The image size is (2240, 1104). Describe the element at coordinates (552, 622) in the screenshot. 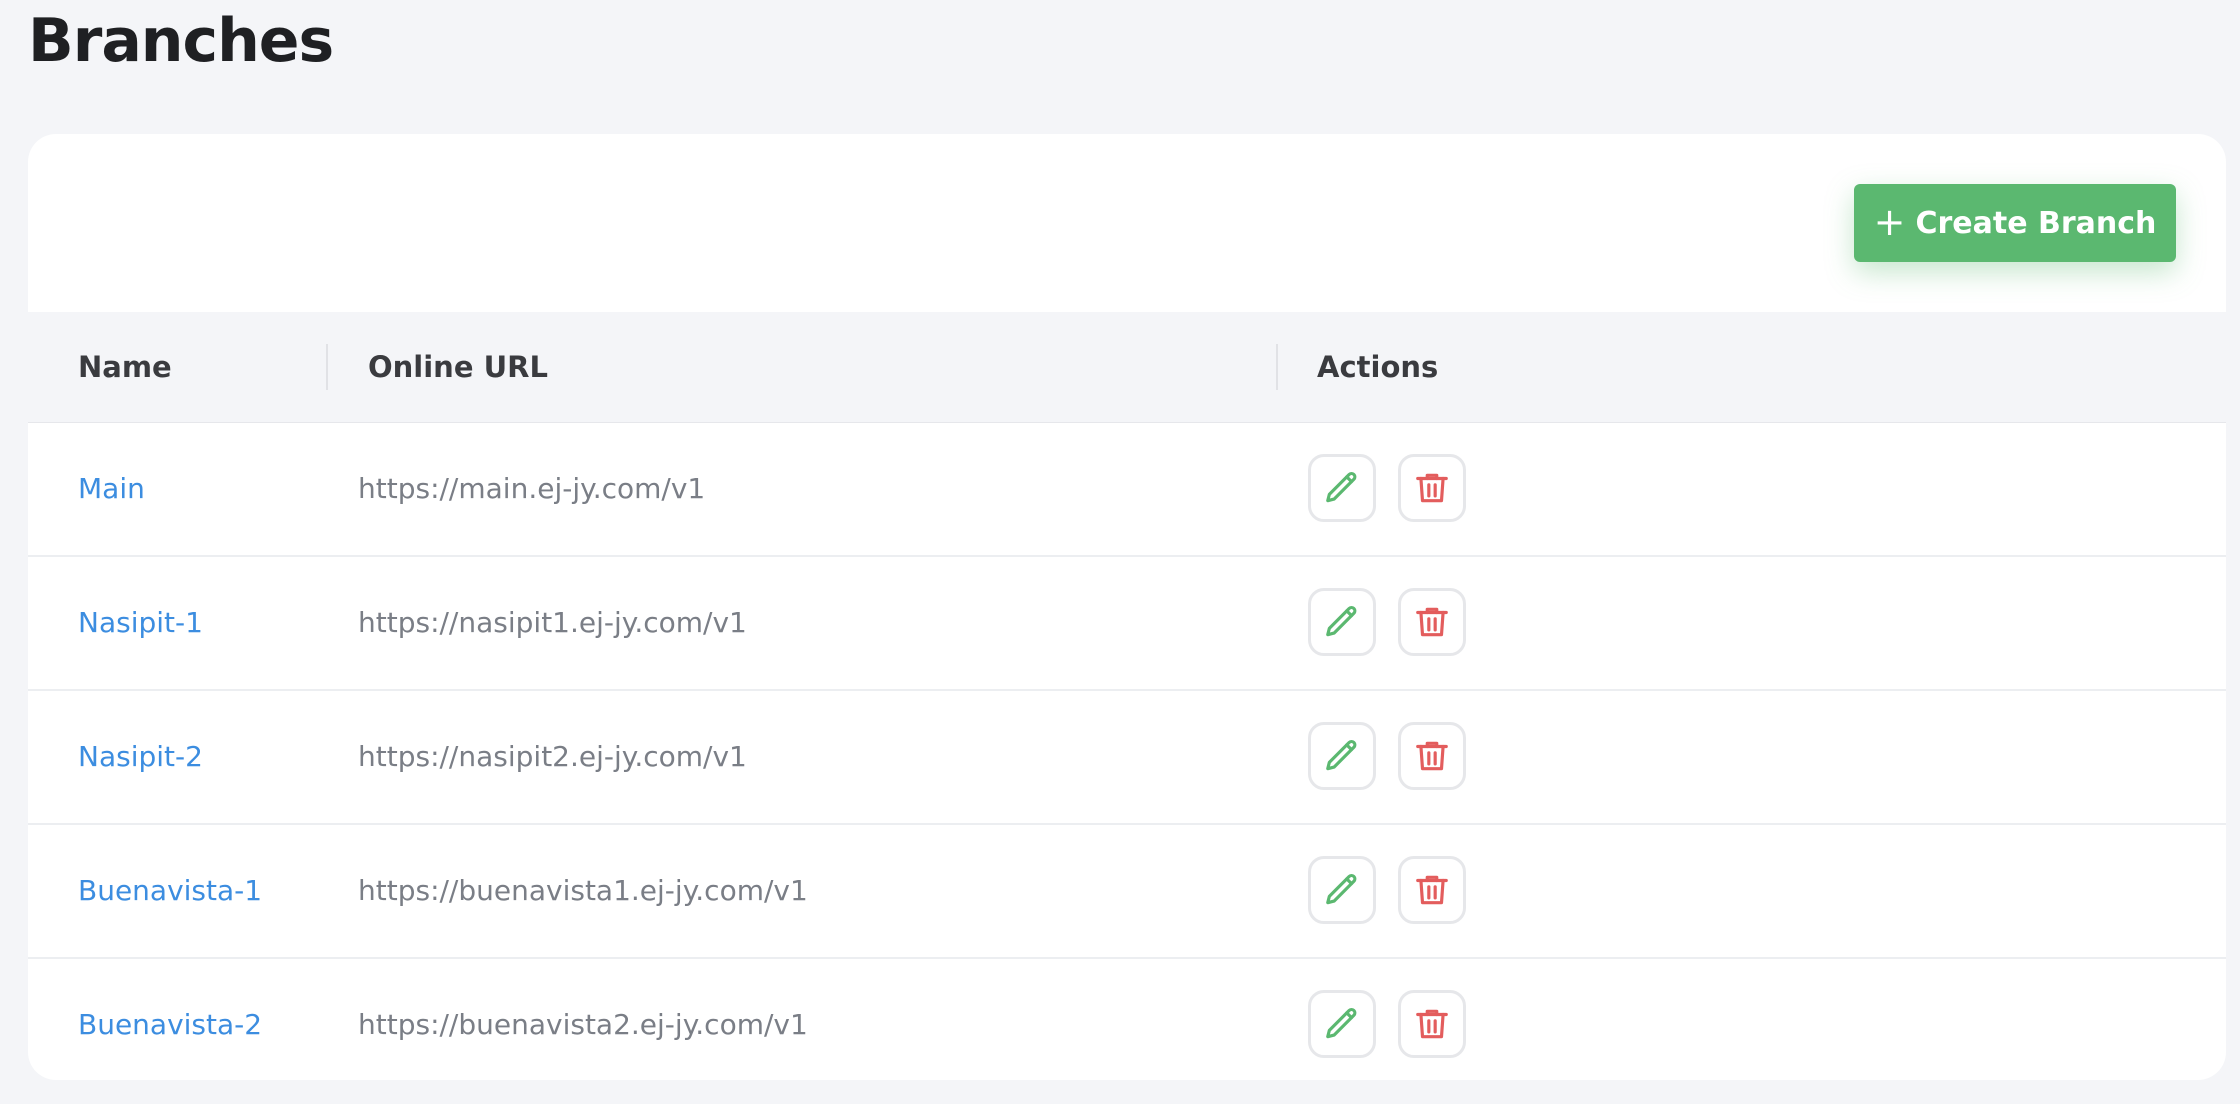

I see `branch-url: https://nasipit1.ej-jy.com/v1` at that location.